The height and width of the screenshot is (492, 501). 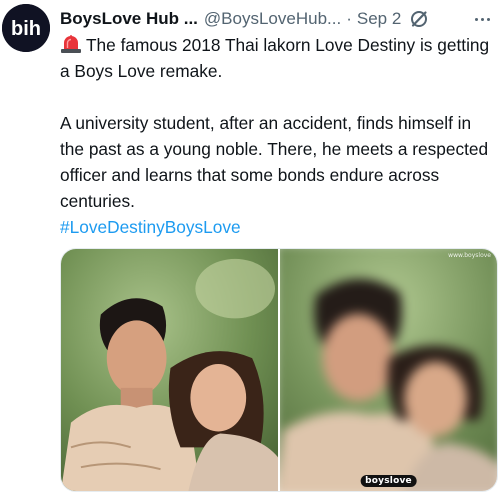 I want to click on tweet-header: BoysLove Hub ... @BoysLoveHub... · Sep 2, so click(x=278, y=19).